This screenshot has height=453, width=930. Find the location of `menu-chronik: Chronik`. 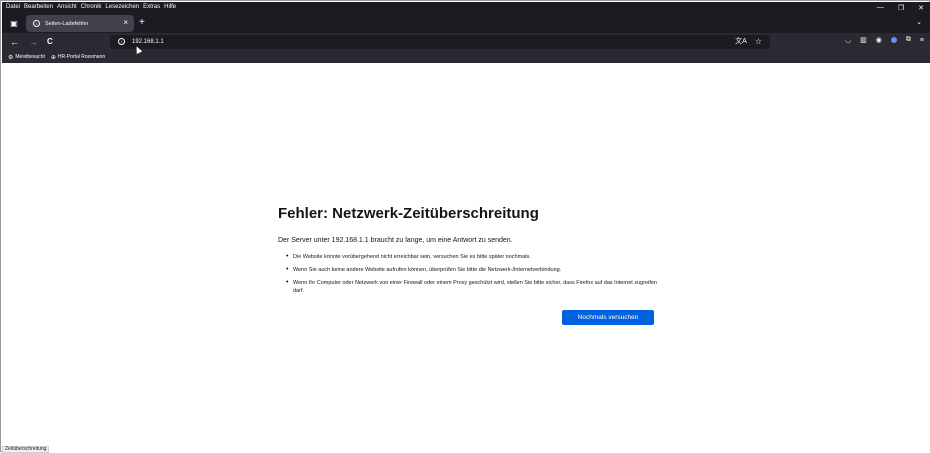

menu-chronik: Chronik is located at coordinates (91, 7).